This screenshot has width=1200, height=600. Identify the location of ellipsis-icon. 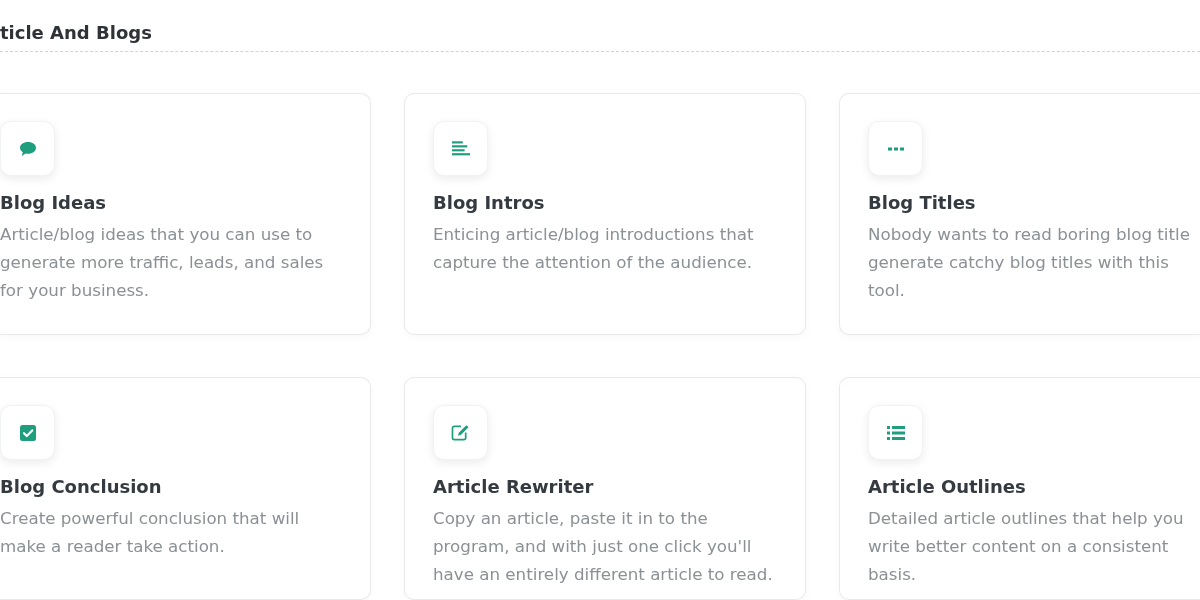
(895, 148).